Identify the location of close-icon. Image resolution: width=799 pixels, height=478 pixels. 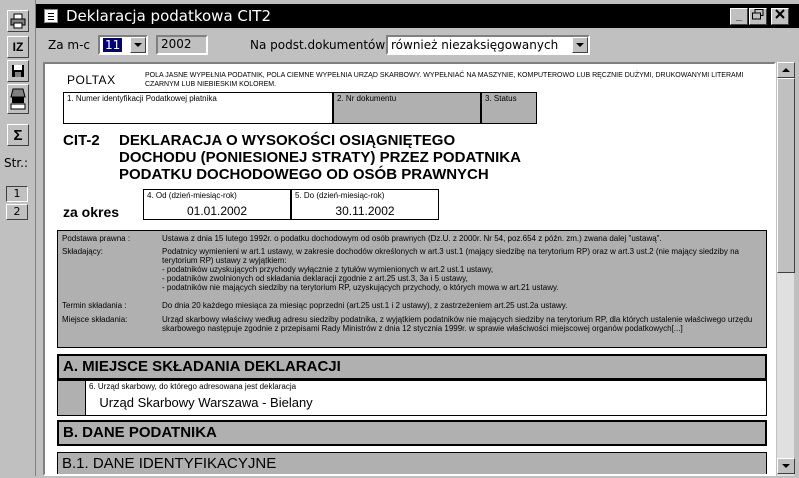
(780, 14).